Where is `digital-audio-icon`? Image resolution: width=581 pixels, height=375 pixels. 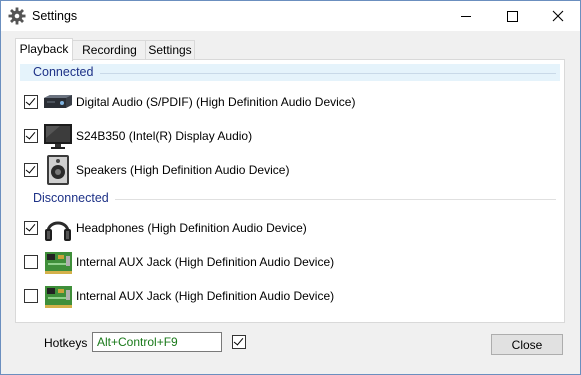
digital-audio-icon is located at coordinates (58, 101).